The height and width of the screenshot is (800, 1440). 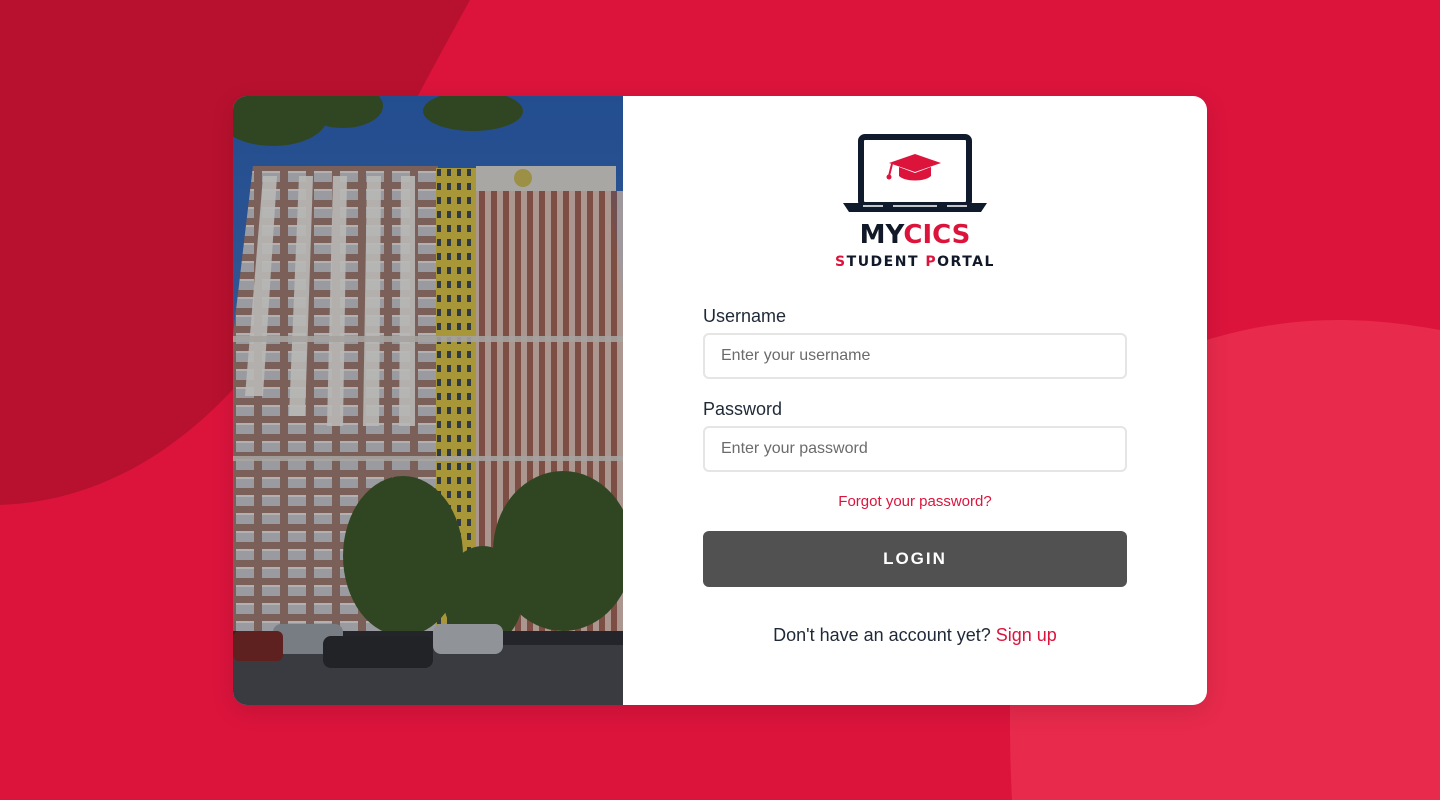 I want to click on password-input, so click(x=915, y=449).